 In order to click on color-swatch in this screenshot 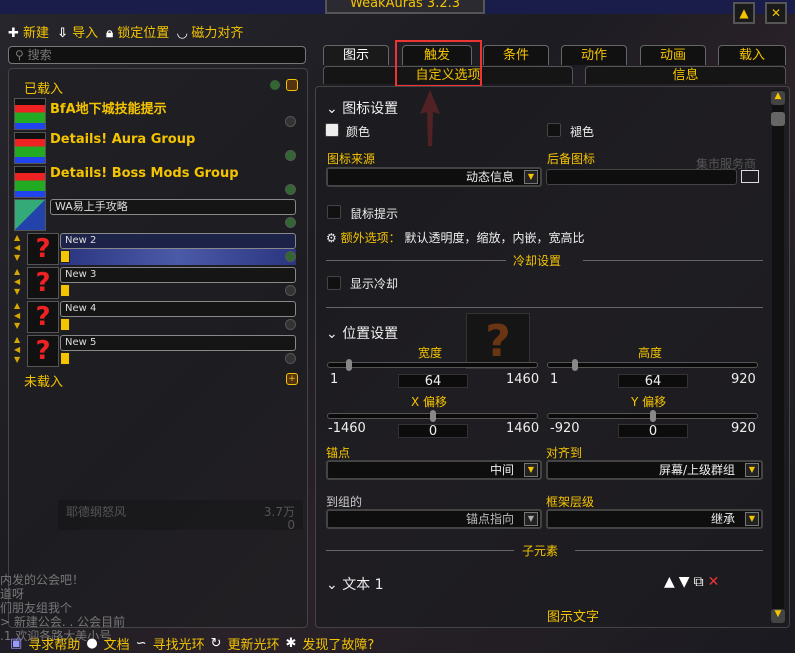, I will do `click(332, 130)`.